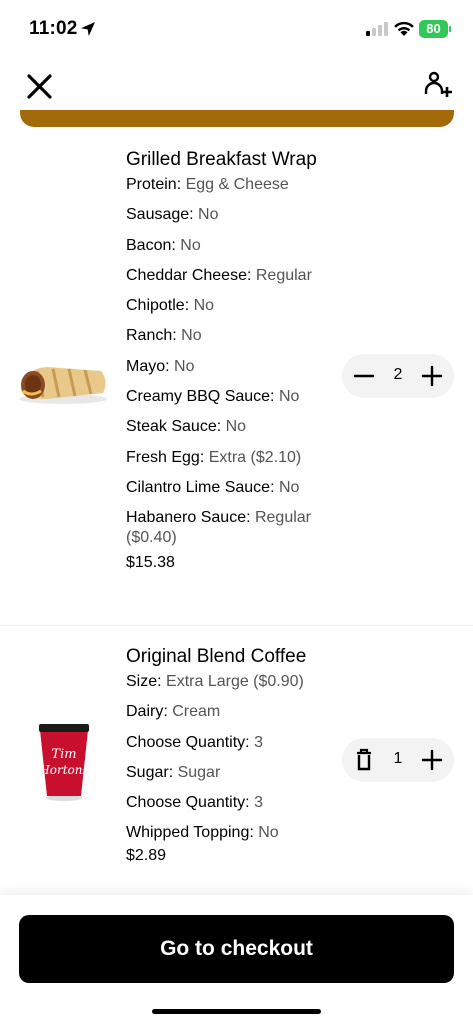 This screenshot has width=473, height=1024. I want to click on status-time: 11:02, so click(53, 28).